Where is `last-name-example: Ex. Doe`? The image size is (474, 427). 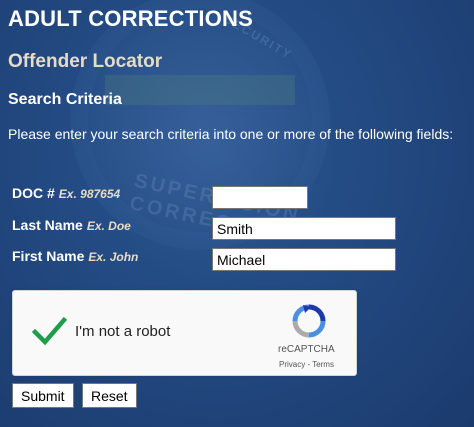 last-name-example: Ex. Doe is located at coordinates (108, 226).